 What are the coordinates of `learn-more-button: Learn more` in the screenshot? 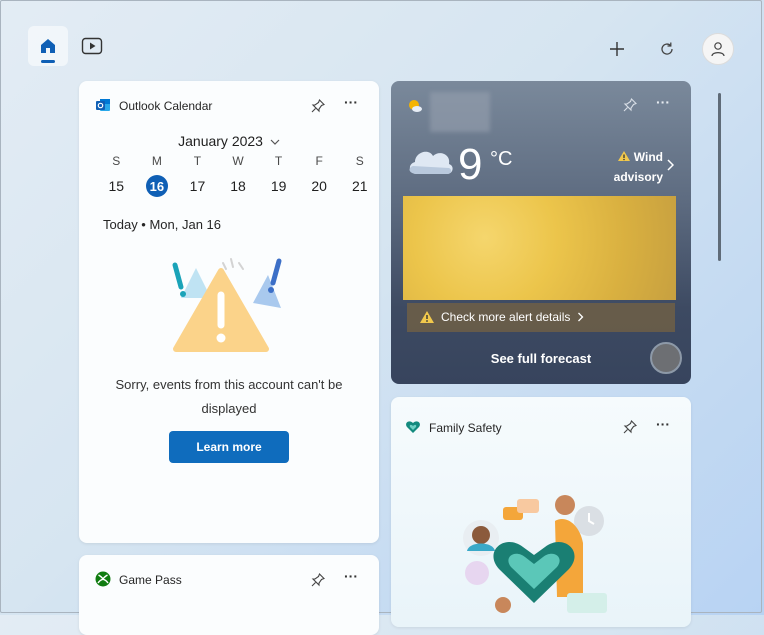 It's located at (229, 447).